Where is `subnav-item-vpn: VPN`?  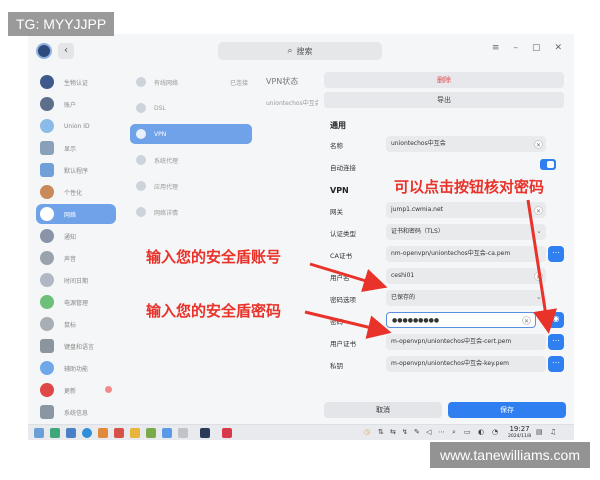 subnav-item-vpn: VPN is located at coordinates (191, 134).